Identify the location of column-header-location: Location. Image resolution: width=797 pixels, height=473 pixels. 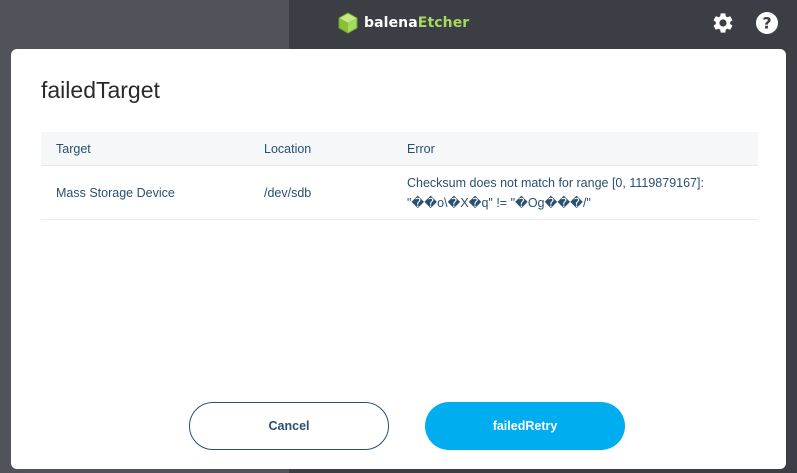
(288, 148).